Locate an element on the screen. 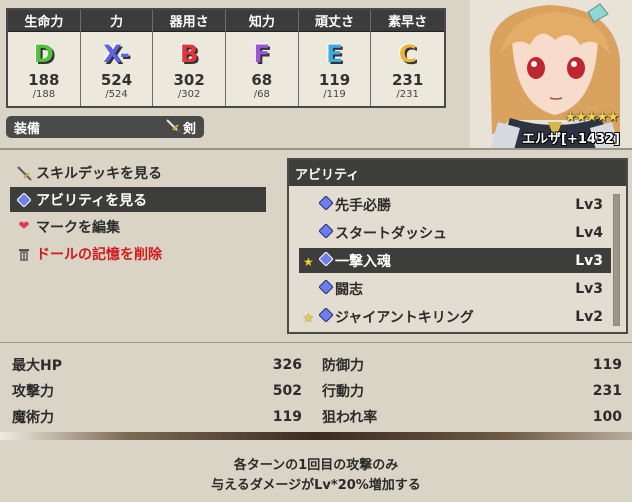 This screenshot has width=632, height=502. stat-label: 力 is located at coordinates (116, 21).